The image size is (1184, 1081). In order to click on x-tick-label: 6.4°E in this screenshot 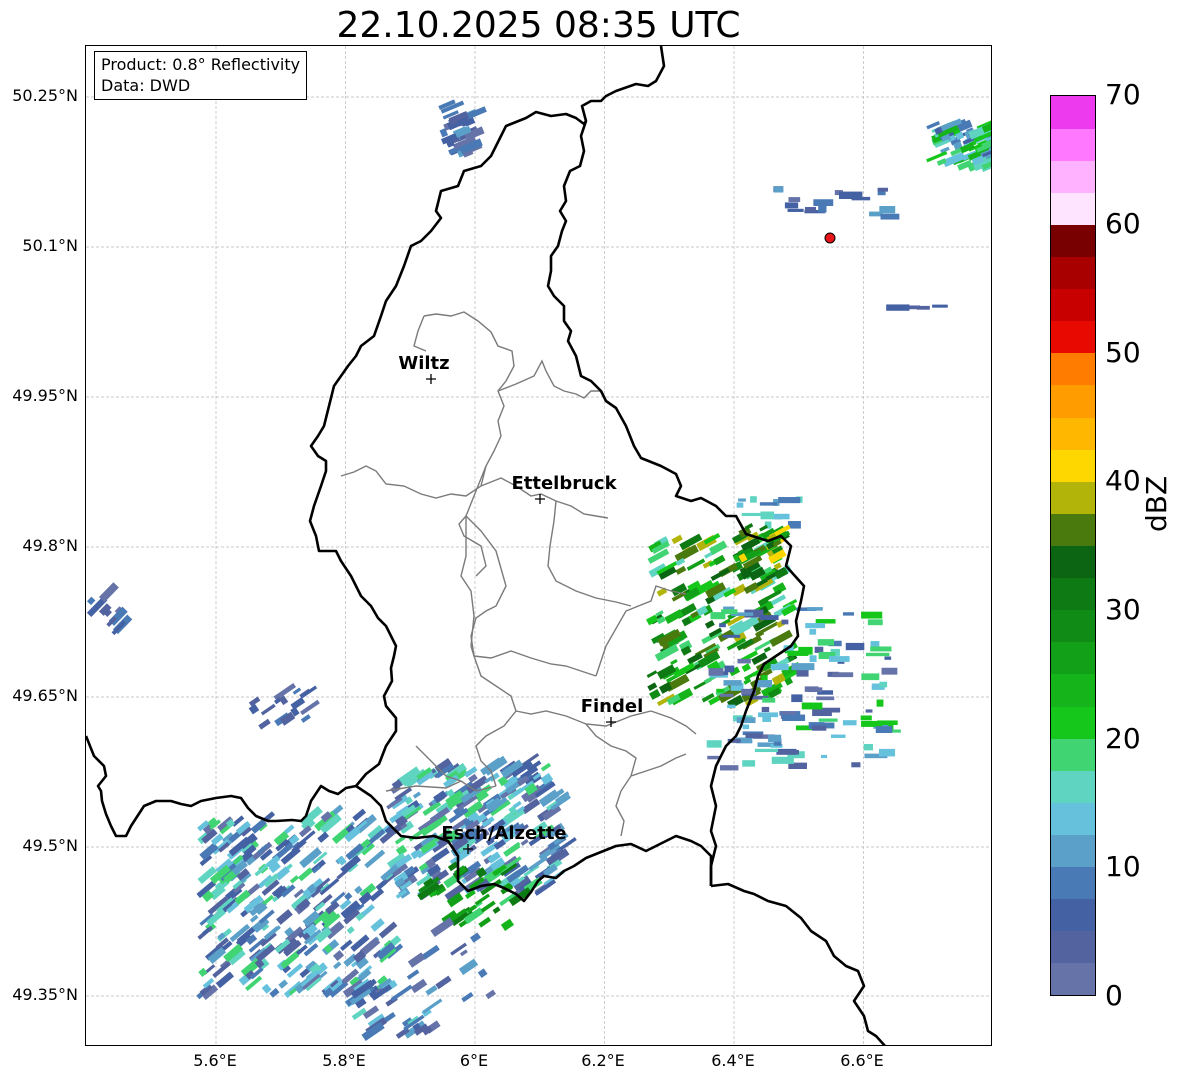, I will do `click(733, 1060)`.